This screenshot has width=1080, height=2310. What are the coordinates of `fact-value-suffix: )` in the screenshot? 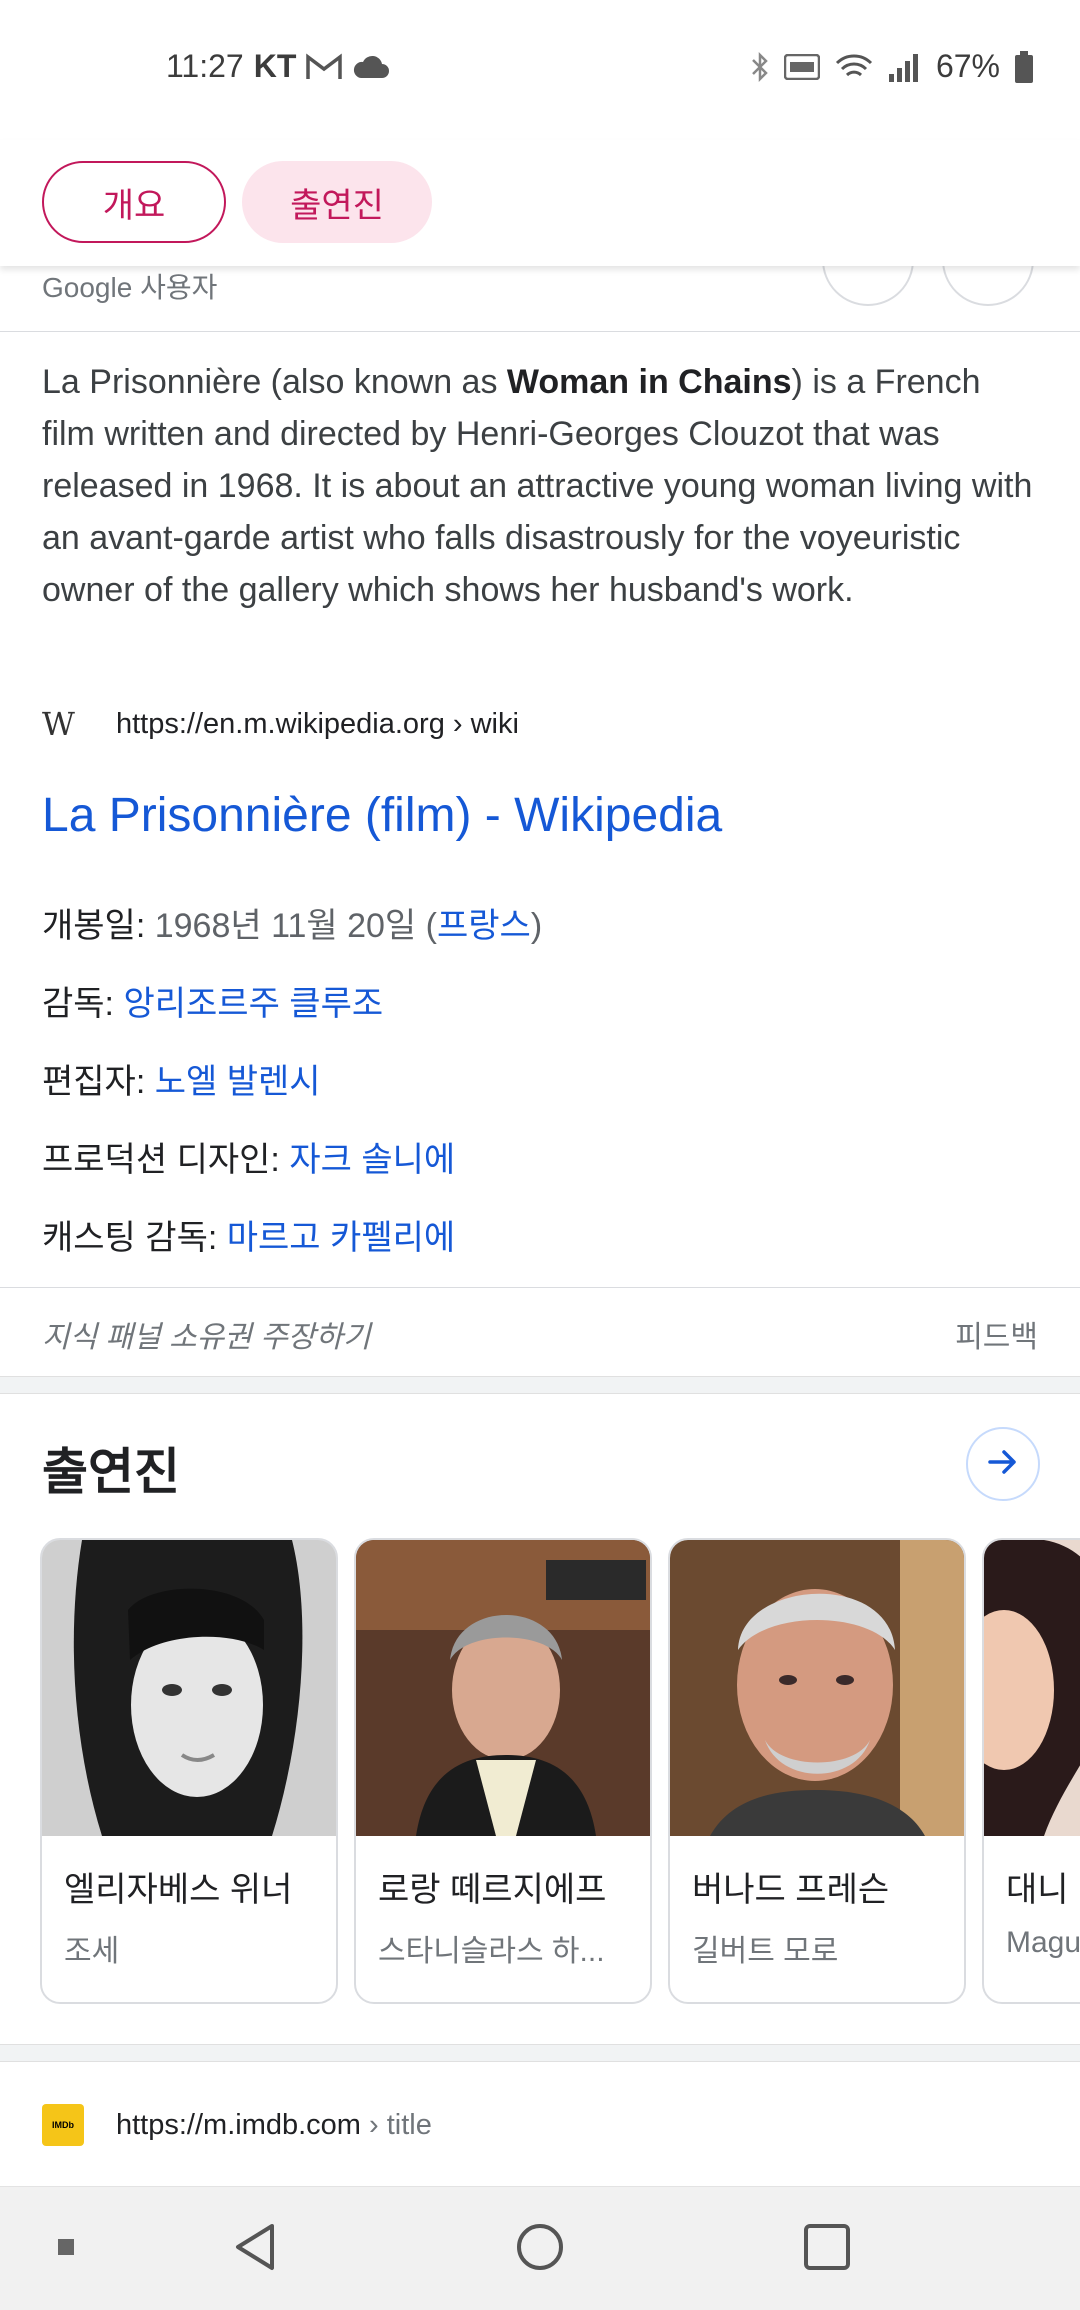 It's located at (536, 926).